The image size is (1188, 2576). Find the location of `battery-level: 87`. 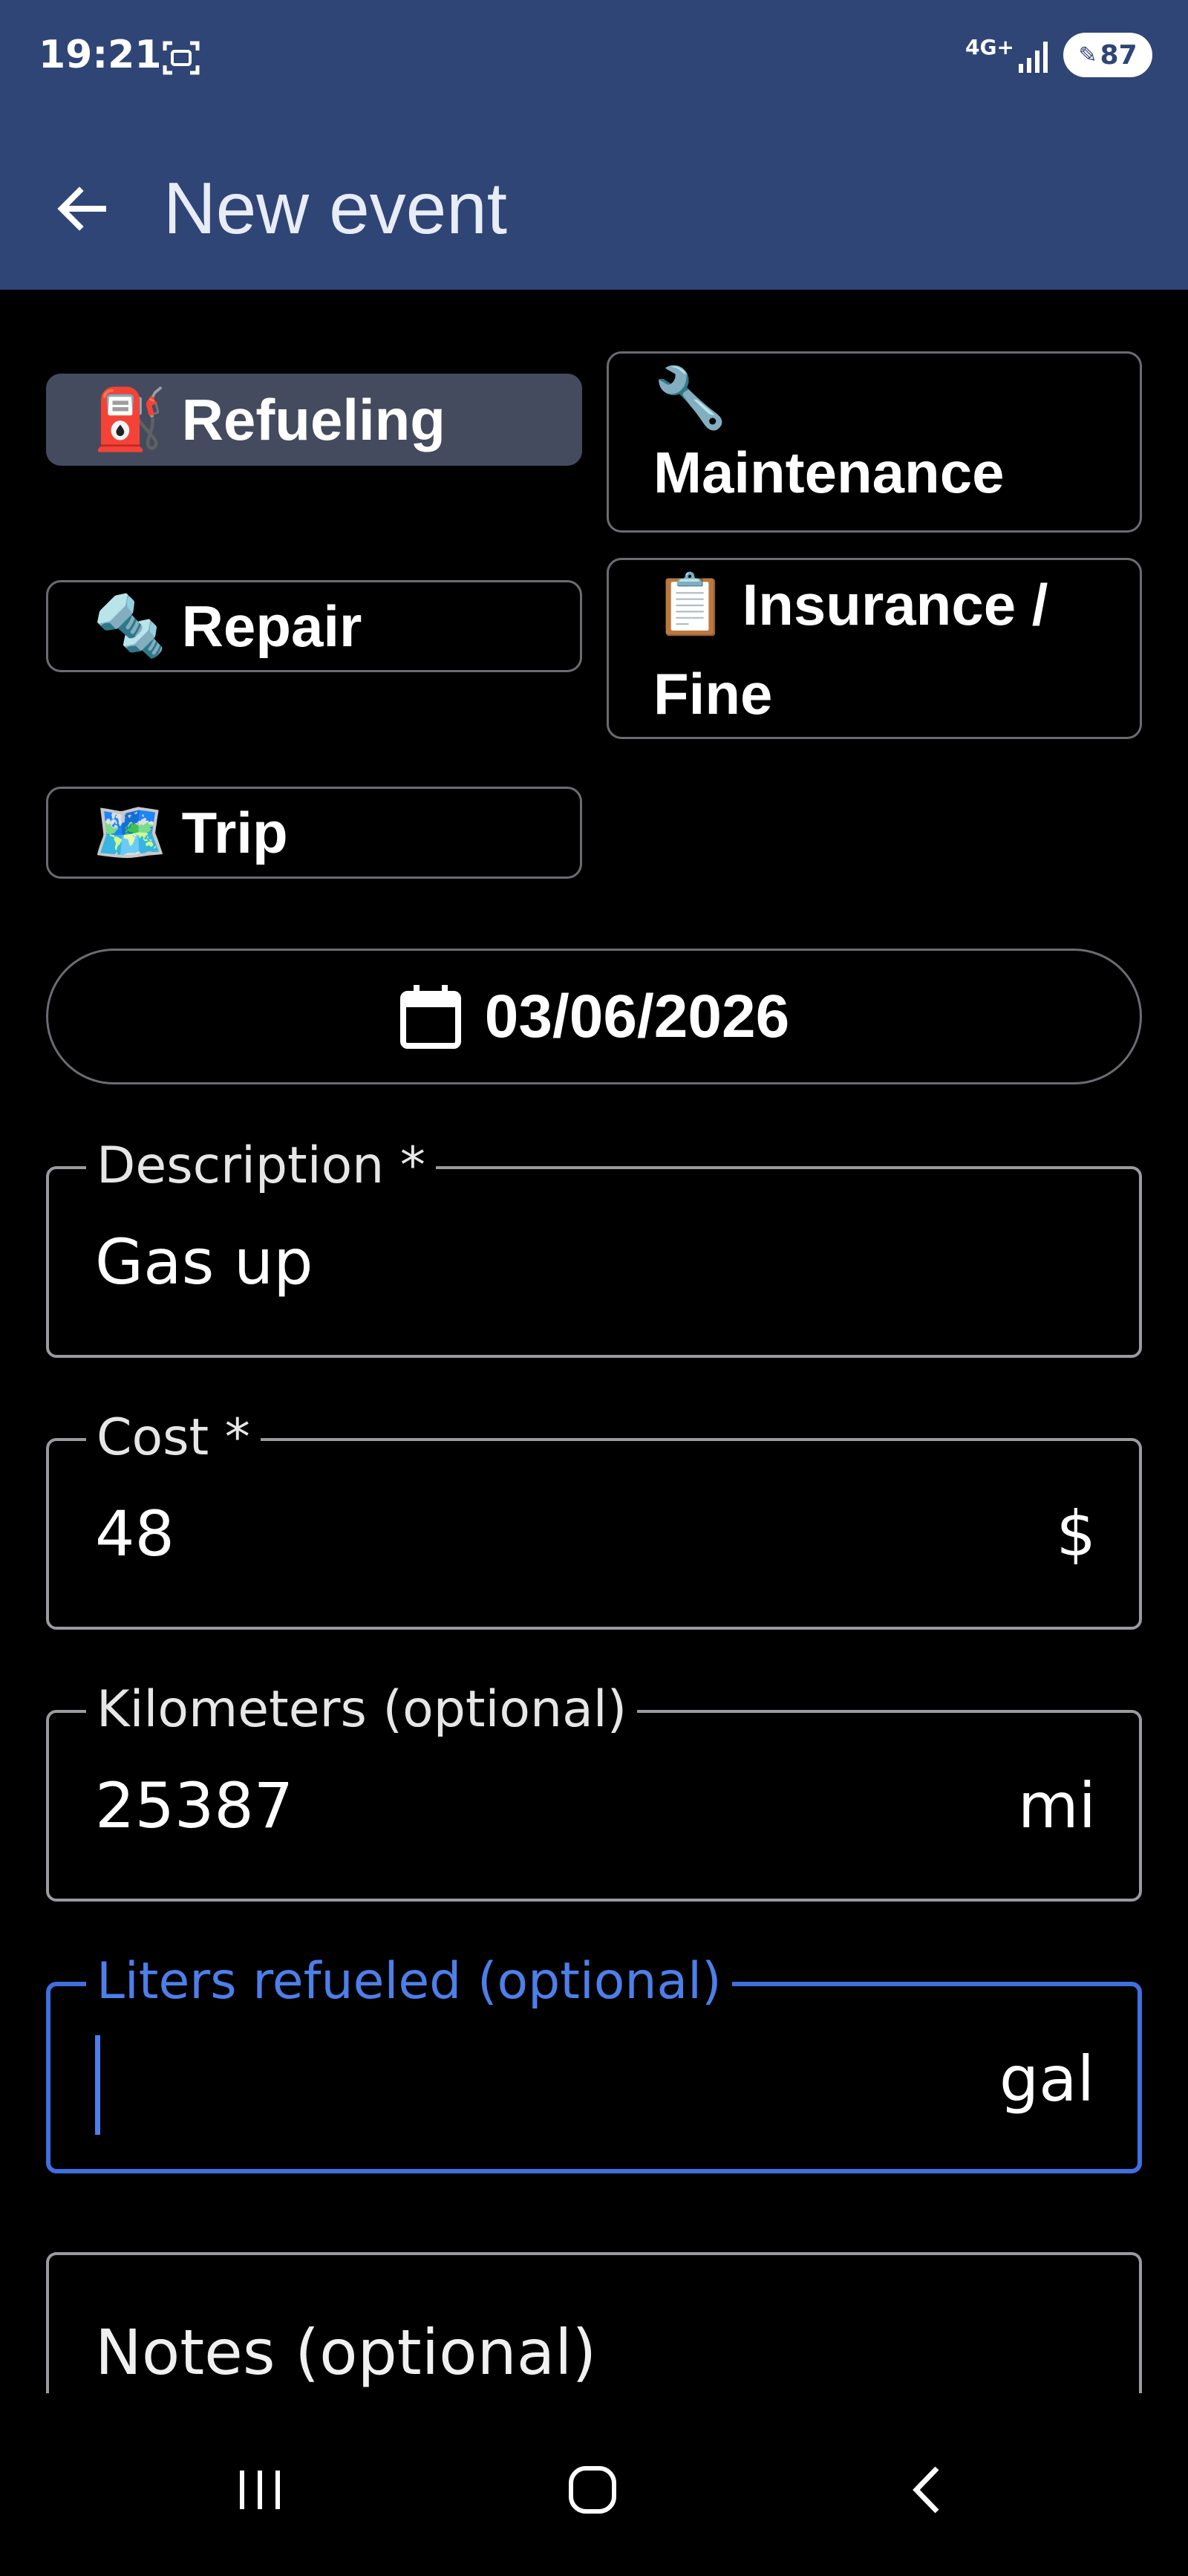

battery-level: 87 is located at coordinates (1119, 55).